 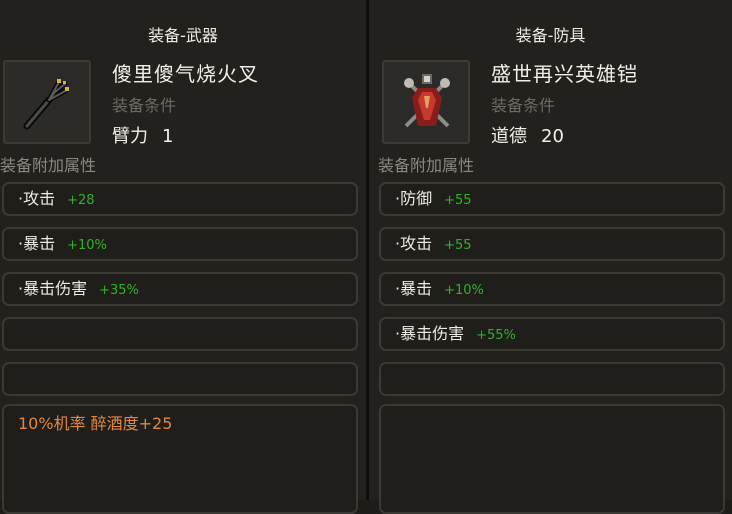 What do you see at coordinates (552, 136) in the screenshot?
I see `requirement-value: 20` at bounding box center [552, 136].